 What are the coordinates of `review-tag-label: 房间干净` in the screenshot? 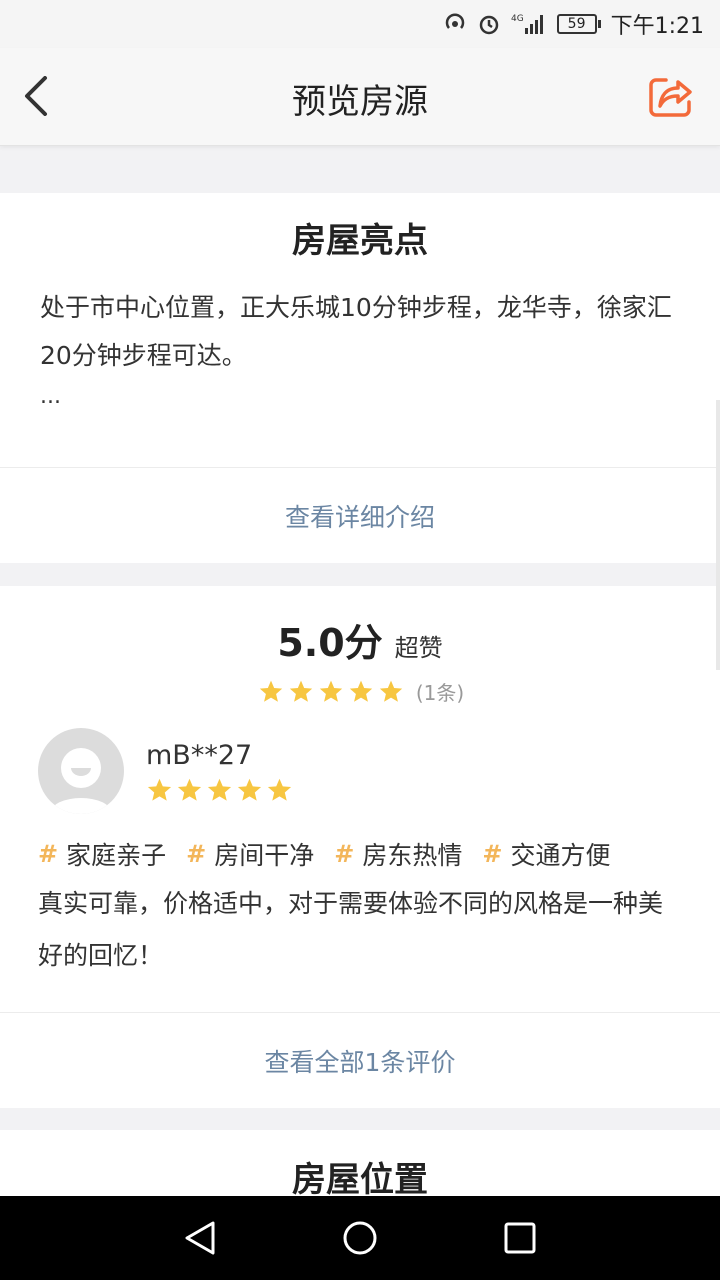 It's located at (264, 855).